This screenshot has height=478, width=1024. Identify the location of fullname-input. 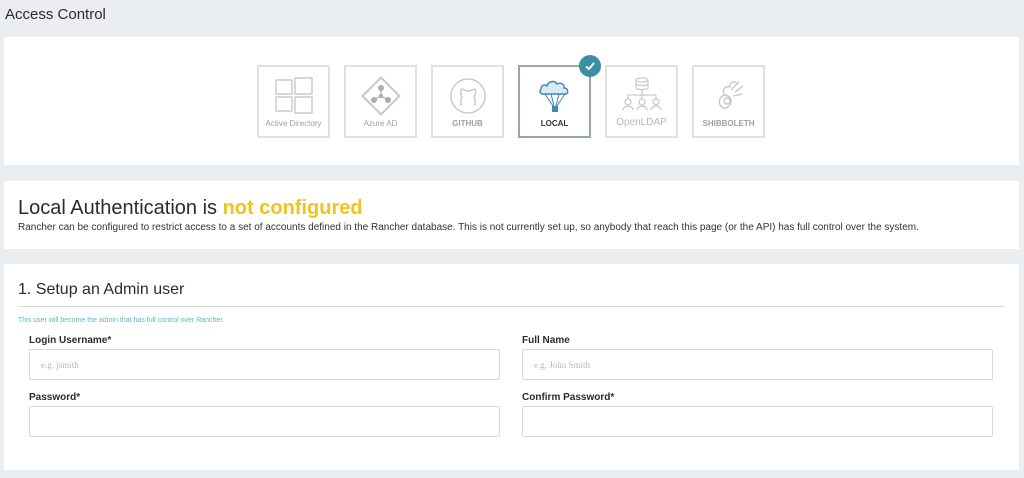
(757, 364).